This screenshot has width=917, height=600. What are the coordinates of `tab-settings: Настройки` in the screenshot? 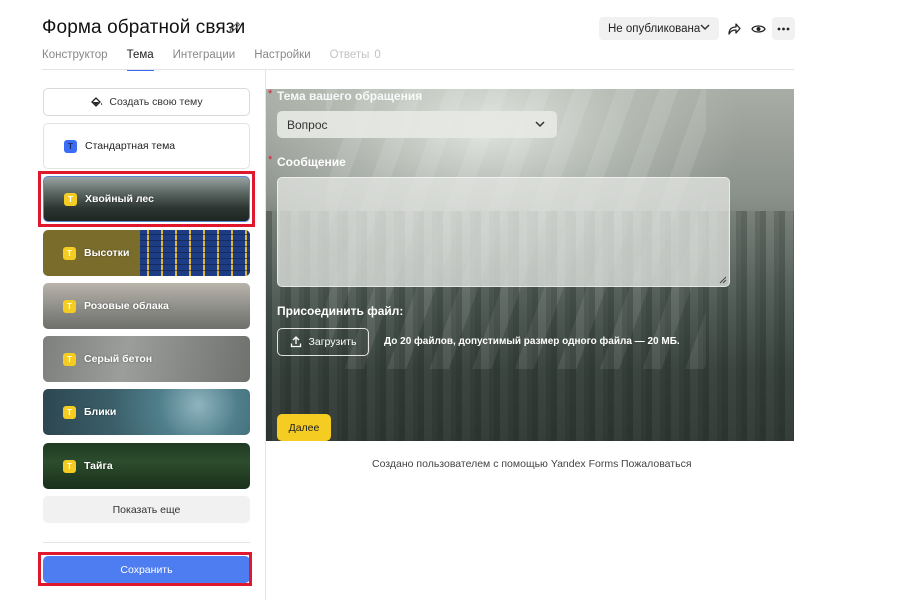 It's located at (282, 60).